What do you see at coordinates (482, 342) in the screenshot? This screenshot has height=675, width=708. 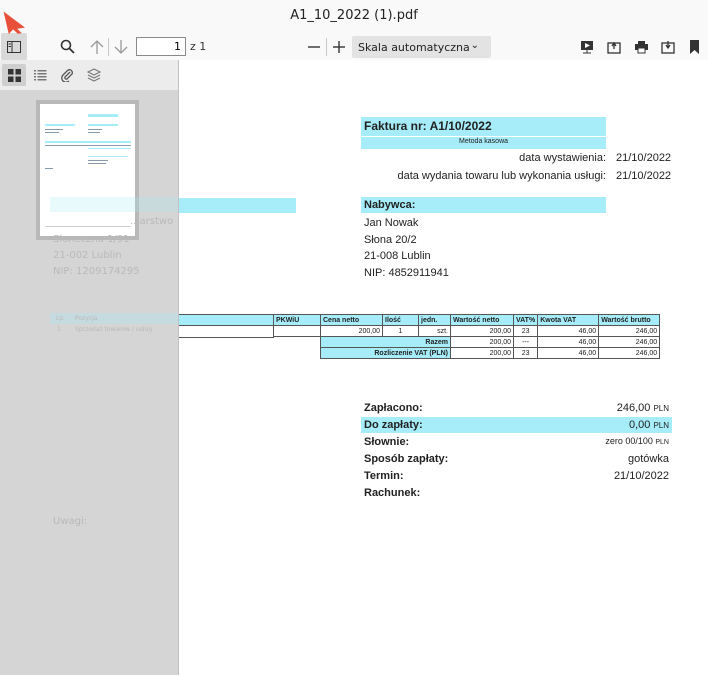 I see `razem-netto: 200,00` at bounding box center [482, 342].